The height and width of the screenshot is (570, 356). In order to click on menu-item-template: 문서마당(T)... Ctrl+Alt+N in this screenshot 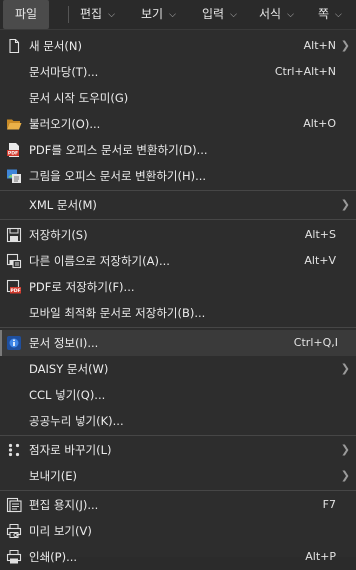, I will do `click(178, 72)`.